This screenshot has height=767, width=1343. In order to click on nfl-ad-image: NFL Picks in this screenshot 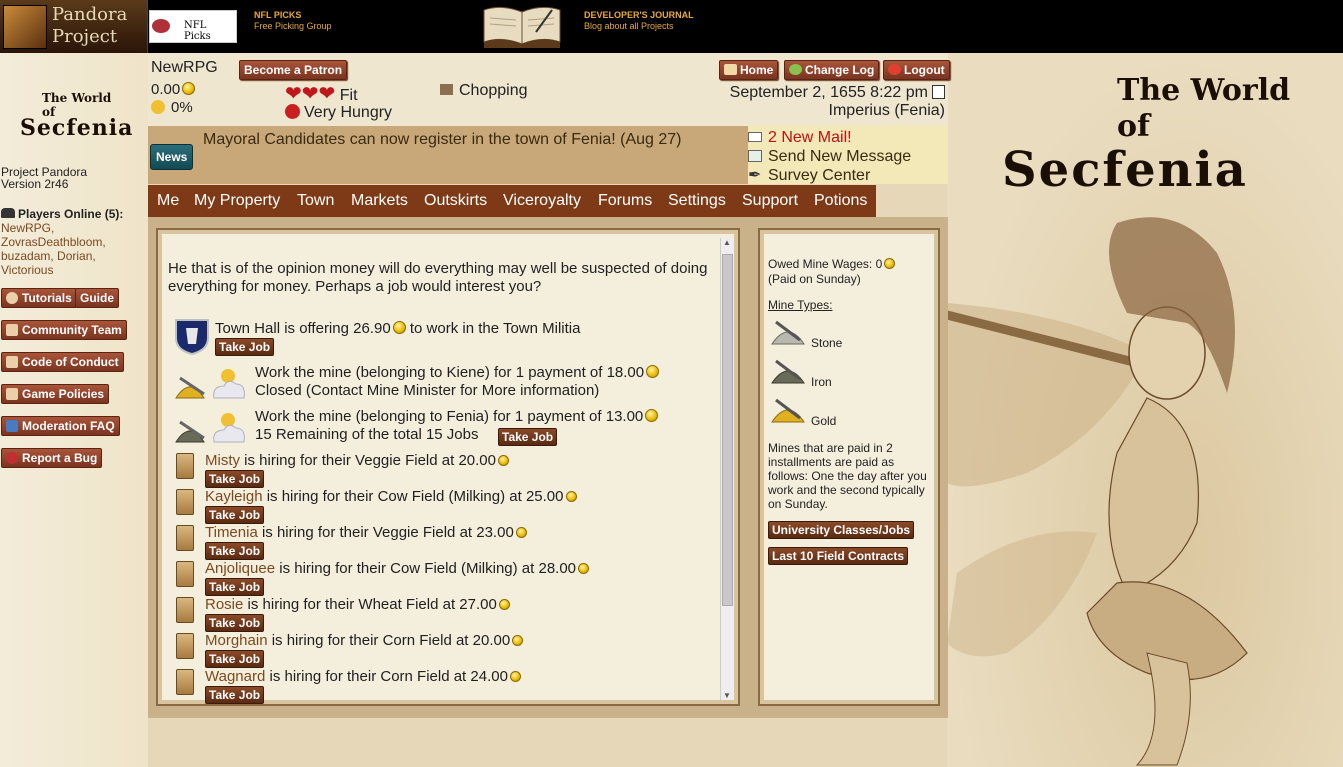, I will do `click(193, 26)`.